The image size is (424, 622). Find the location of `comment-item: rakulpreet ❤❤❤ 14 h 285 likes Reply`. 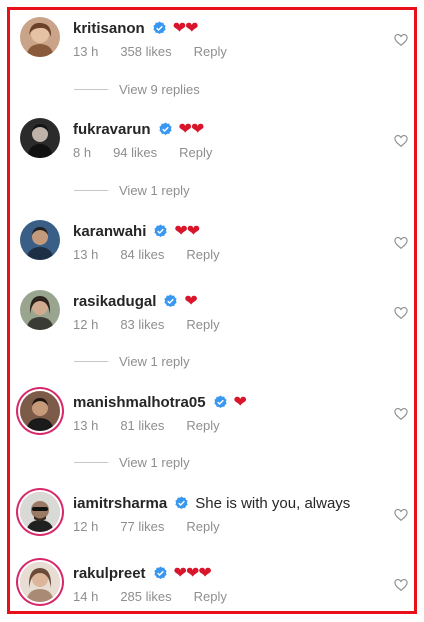

comment-item: rakulpreet ❤❤❤ 14 h 285 likes Reply is located at coordinates (212, 592).